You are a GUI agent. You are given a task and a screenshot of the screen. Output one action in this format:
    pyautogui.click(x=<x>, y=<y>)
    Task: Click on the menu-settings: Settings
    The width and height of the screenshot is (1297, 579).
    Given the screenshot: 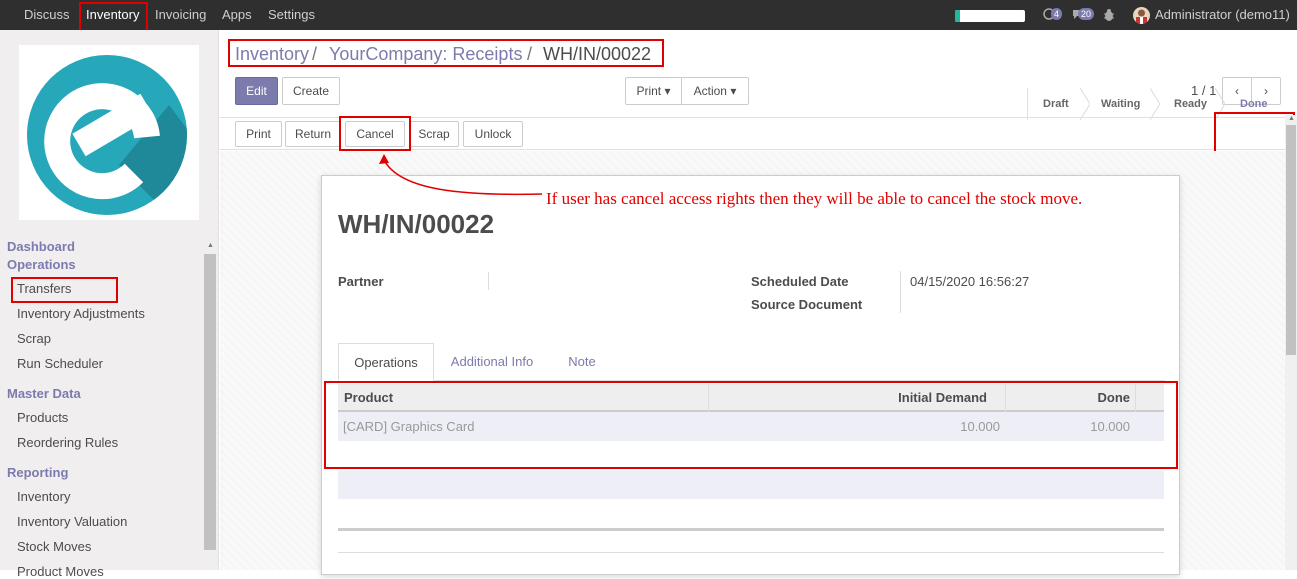 What is the action you would take?
    pyautogui.click(x=291, y=15)
    